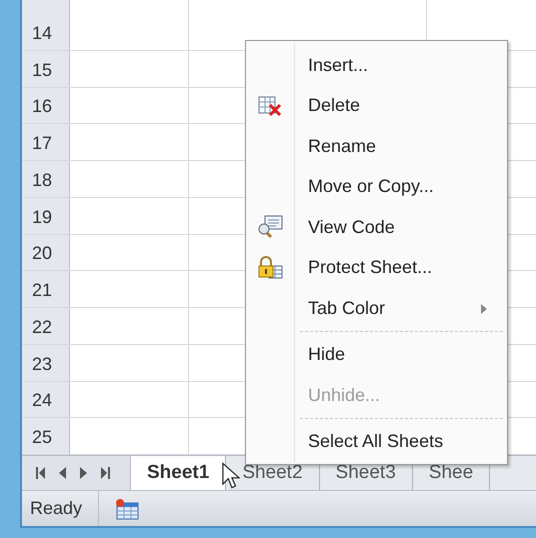  Describe the element at coordinates (46, 252) in the screenshot. I see `row-header: 20` at that location.